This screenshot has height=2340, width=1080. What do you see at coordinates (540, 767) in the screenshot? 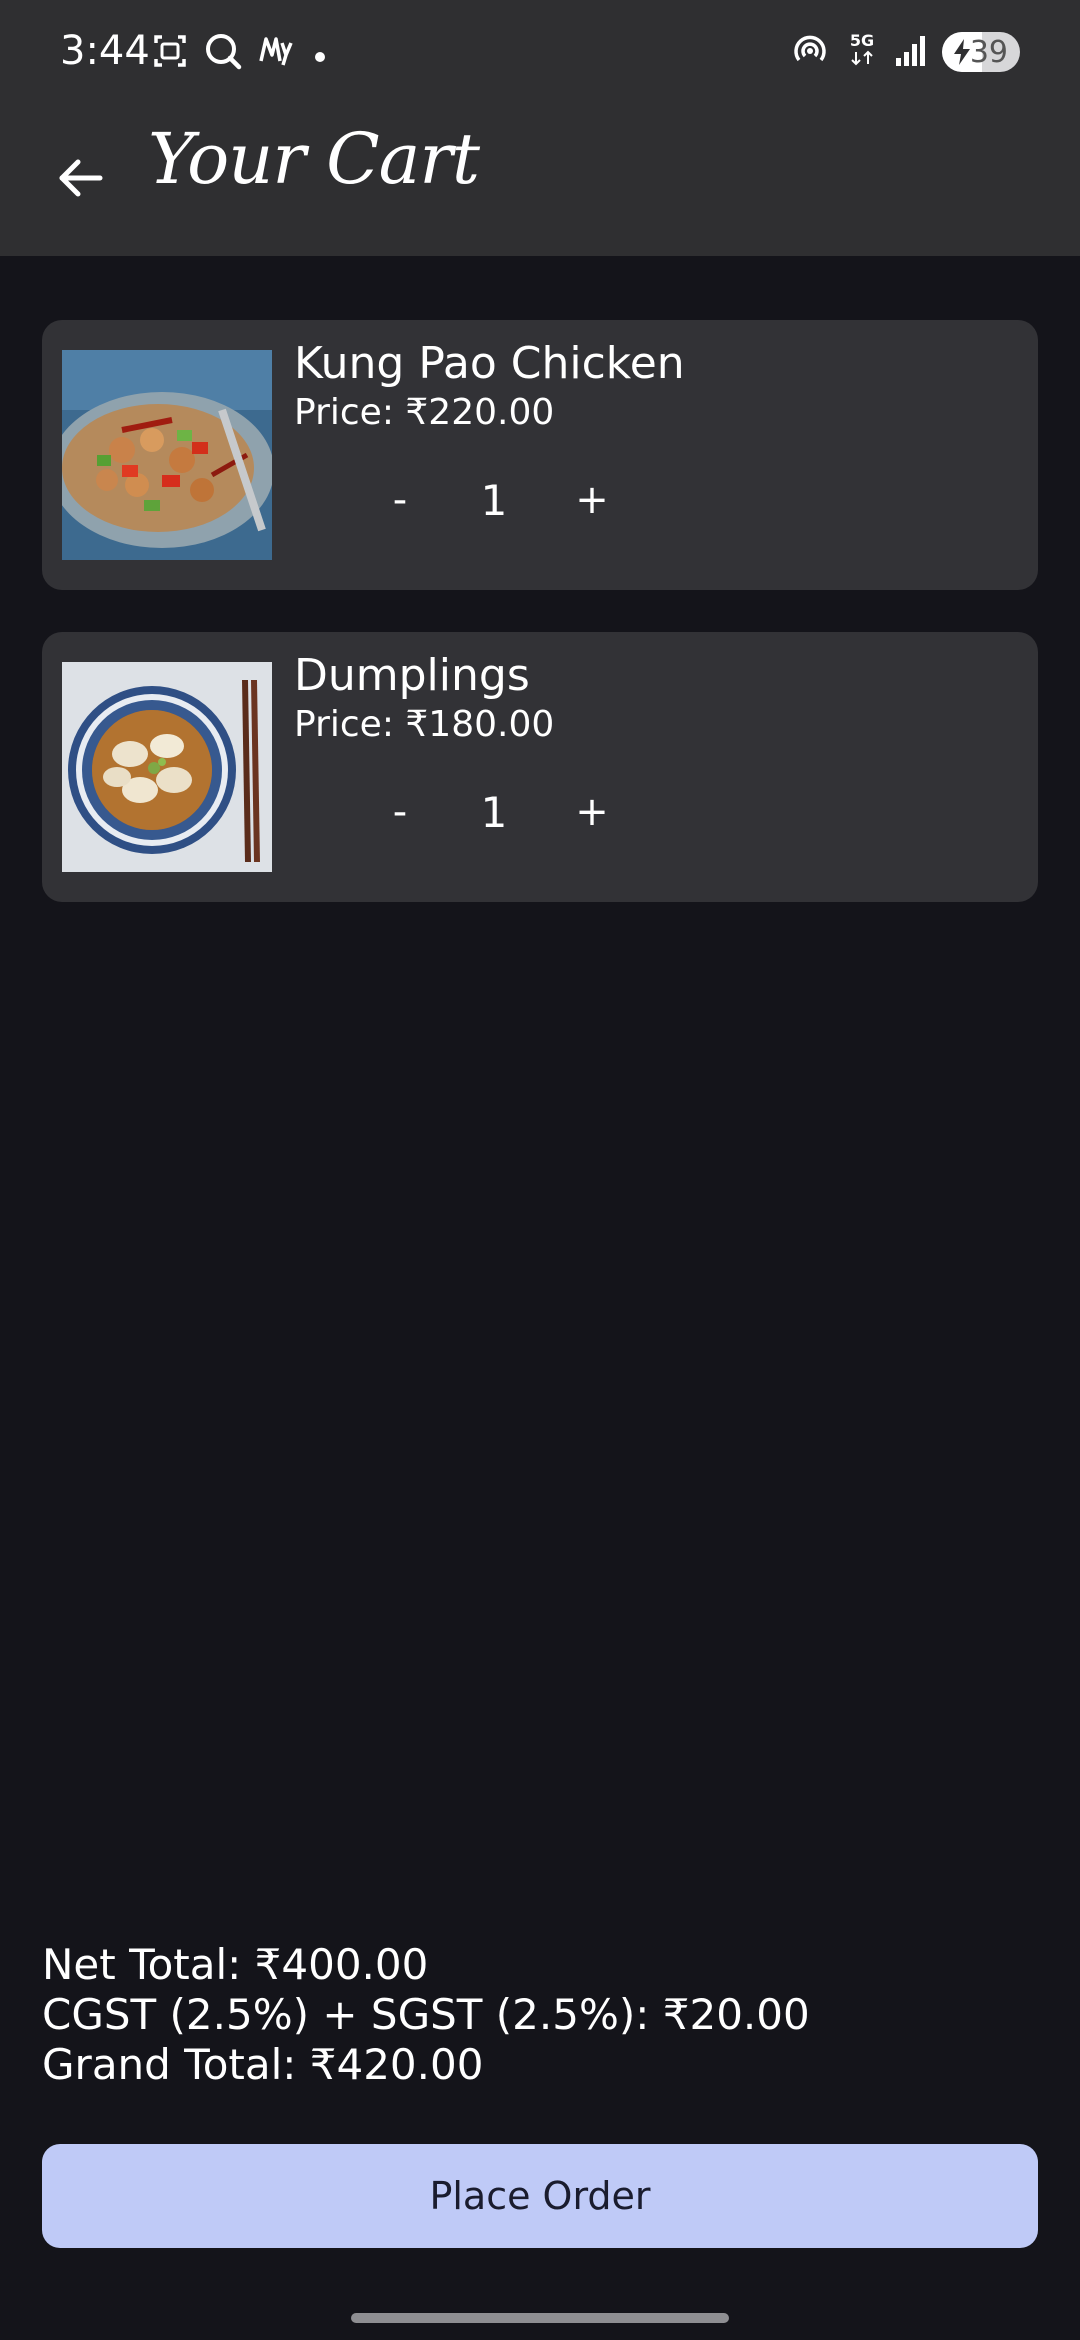
I see `cart-item: Dumplings Price: ₹180.00 - 1 +` at bounding box center [540, 767].